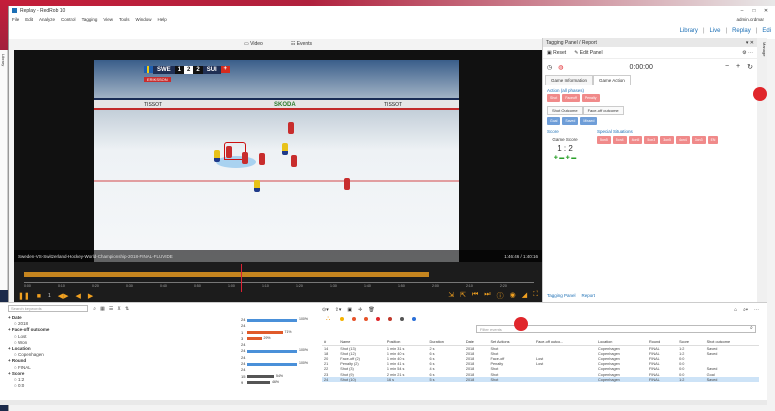 This screenshot has width=775, height=411. What do you see at coordinates (565, 158) in the screenshot?
I see `score-increment-icon: ✚ ▬ ✚ ▬` at bounding box center [565, 158].